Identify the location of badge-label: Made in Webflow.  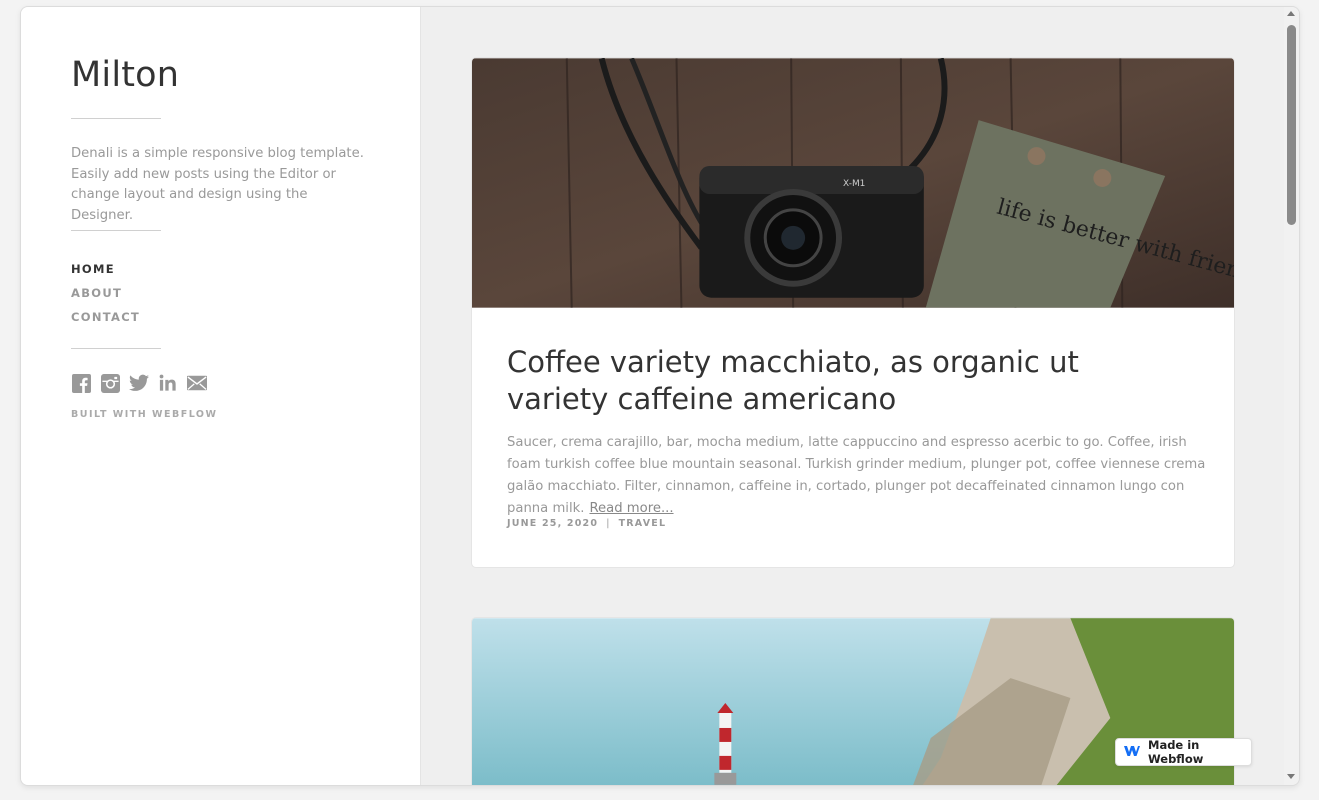
(1176, 752).